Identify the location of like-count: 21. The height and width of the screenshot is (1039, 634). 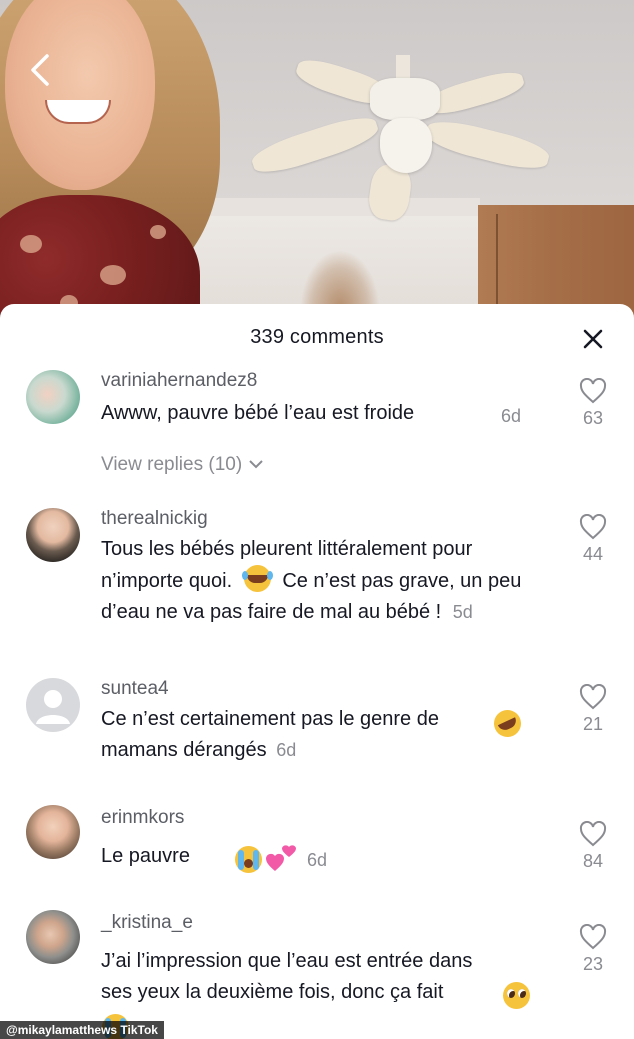
(593, 724).